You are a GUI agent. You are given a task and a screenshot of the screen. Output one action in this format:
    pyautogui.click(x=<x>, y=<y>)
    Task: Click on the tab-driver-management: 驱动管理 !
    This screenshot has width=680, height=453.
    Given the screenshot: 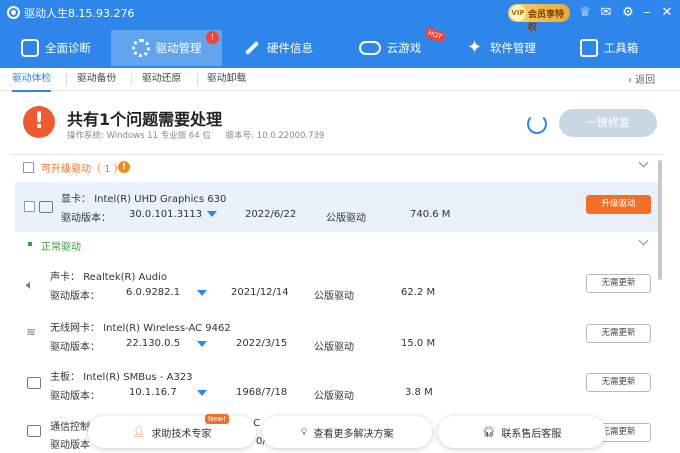 What is the action you would take?
    pyautogui.click(x=166, y=48)
    